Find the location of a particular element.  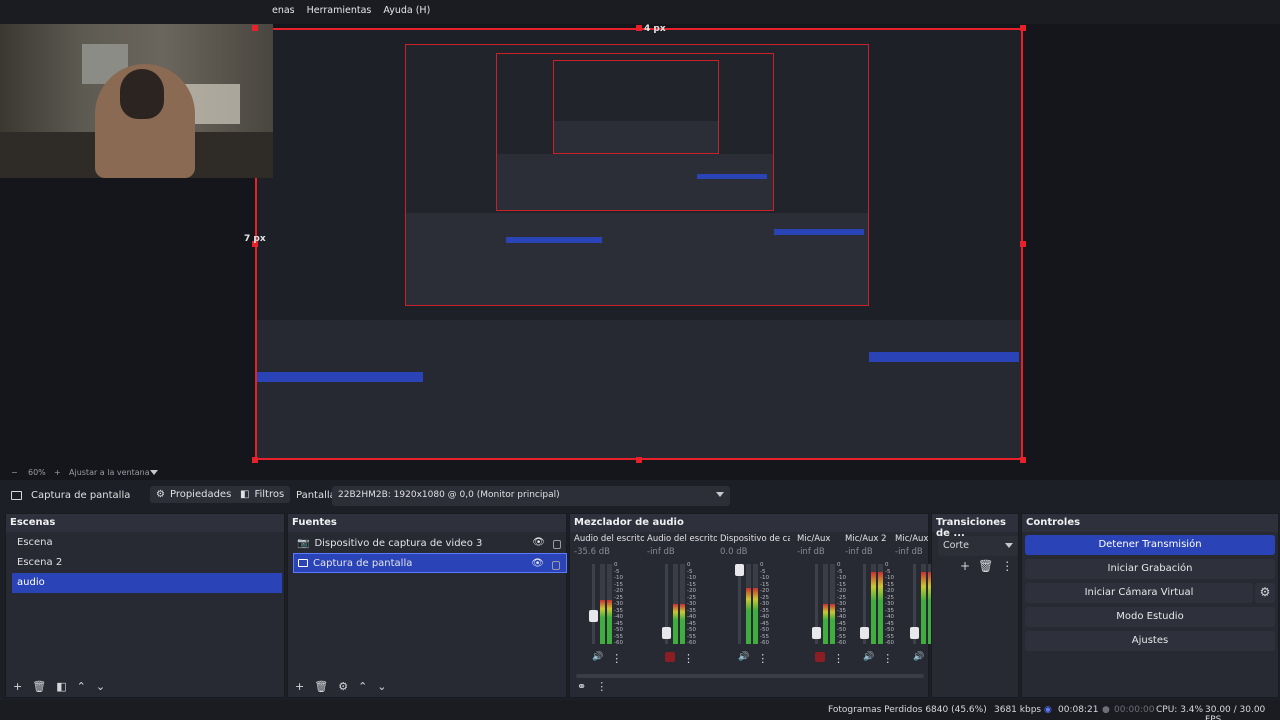

resize-handle-br is located at coordinates (1023, 460).